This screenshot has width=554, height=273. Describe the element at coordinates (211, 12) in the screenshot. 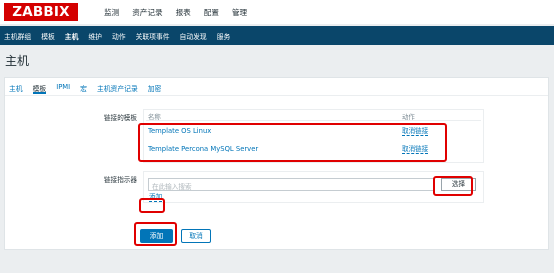

I see `menu-configuration: 配置` at that location.